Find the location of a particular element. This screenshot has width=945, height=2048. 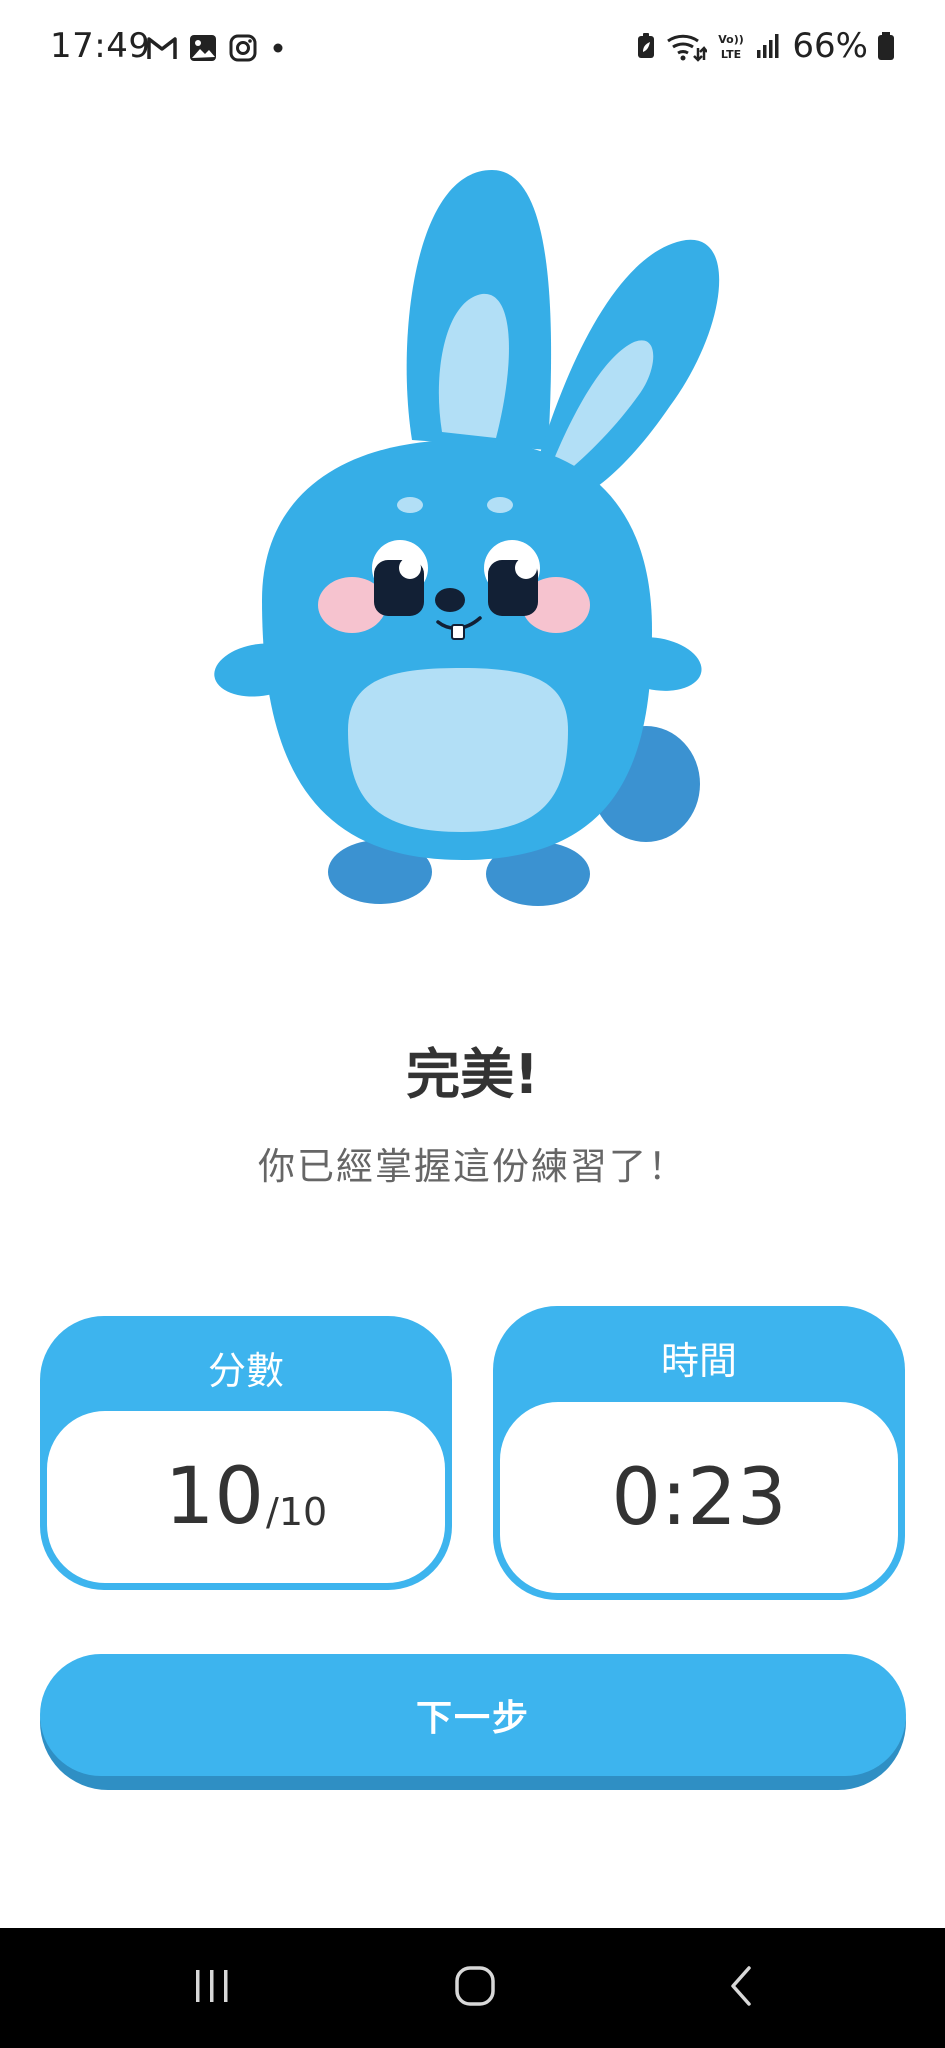

score-value-panel: 10 /10 is located at coordinates (246, 1497).